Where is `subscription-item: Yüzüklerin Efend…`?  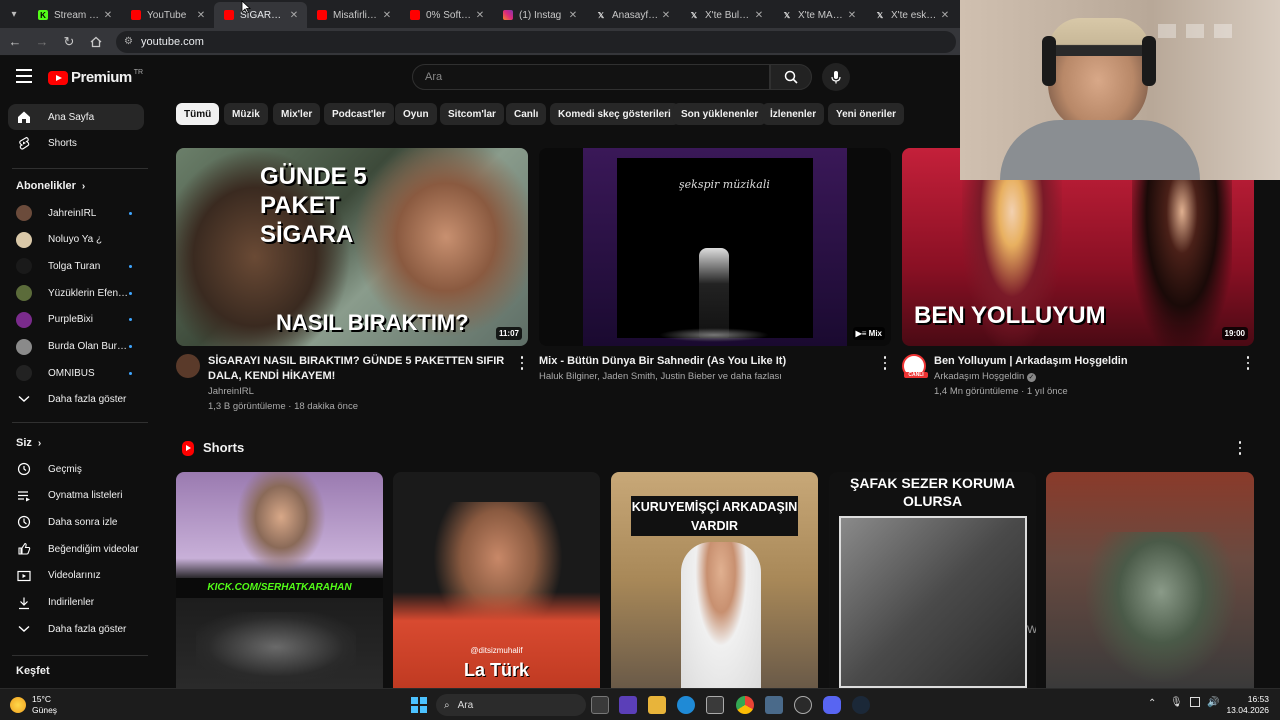
subscription-item: Yüzüklerin Efend… is located at coordinates (76, 293).